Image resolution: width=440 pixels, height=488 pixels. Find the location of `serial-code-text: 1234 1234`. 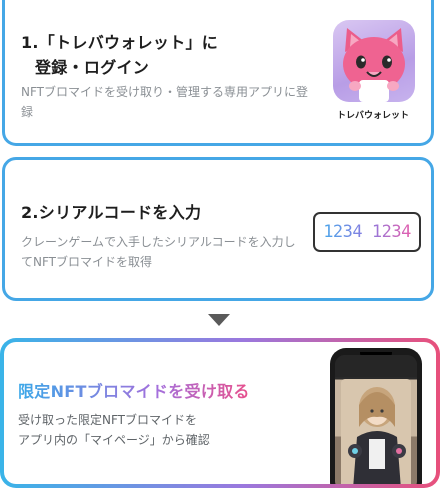

serial-code-text: 1234 1234 is located at coordinates (367, 232).